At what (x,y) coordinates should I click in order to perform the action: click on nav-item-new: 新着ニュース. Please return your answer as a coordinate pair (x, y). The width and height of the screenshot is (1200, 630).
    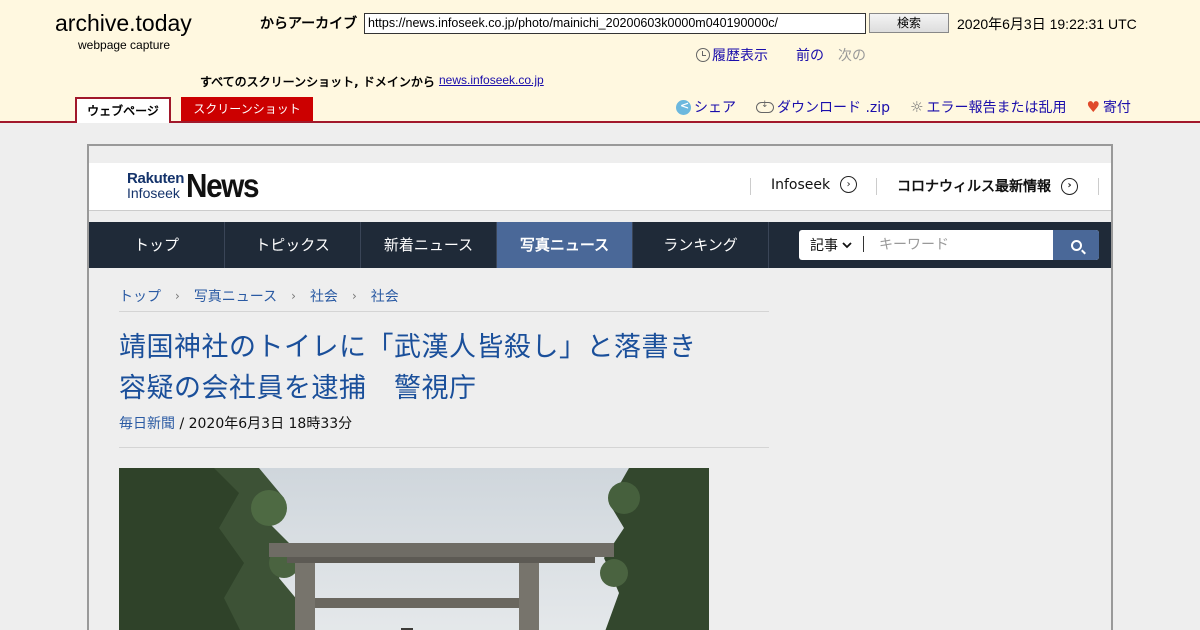
    Looking at the image, I should click on (429, 245).